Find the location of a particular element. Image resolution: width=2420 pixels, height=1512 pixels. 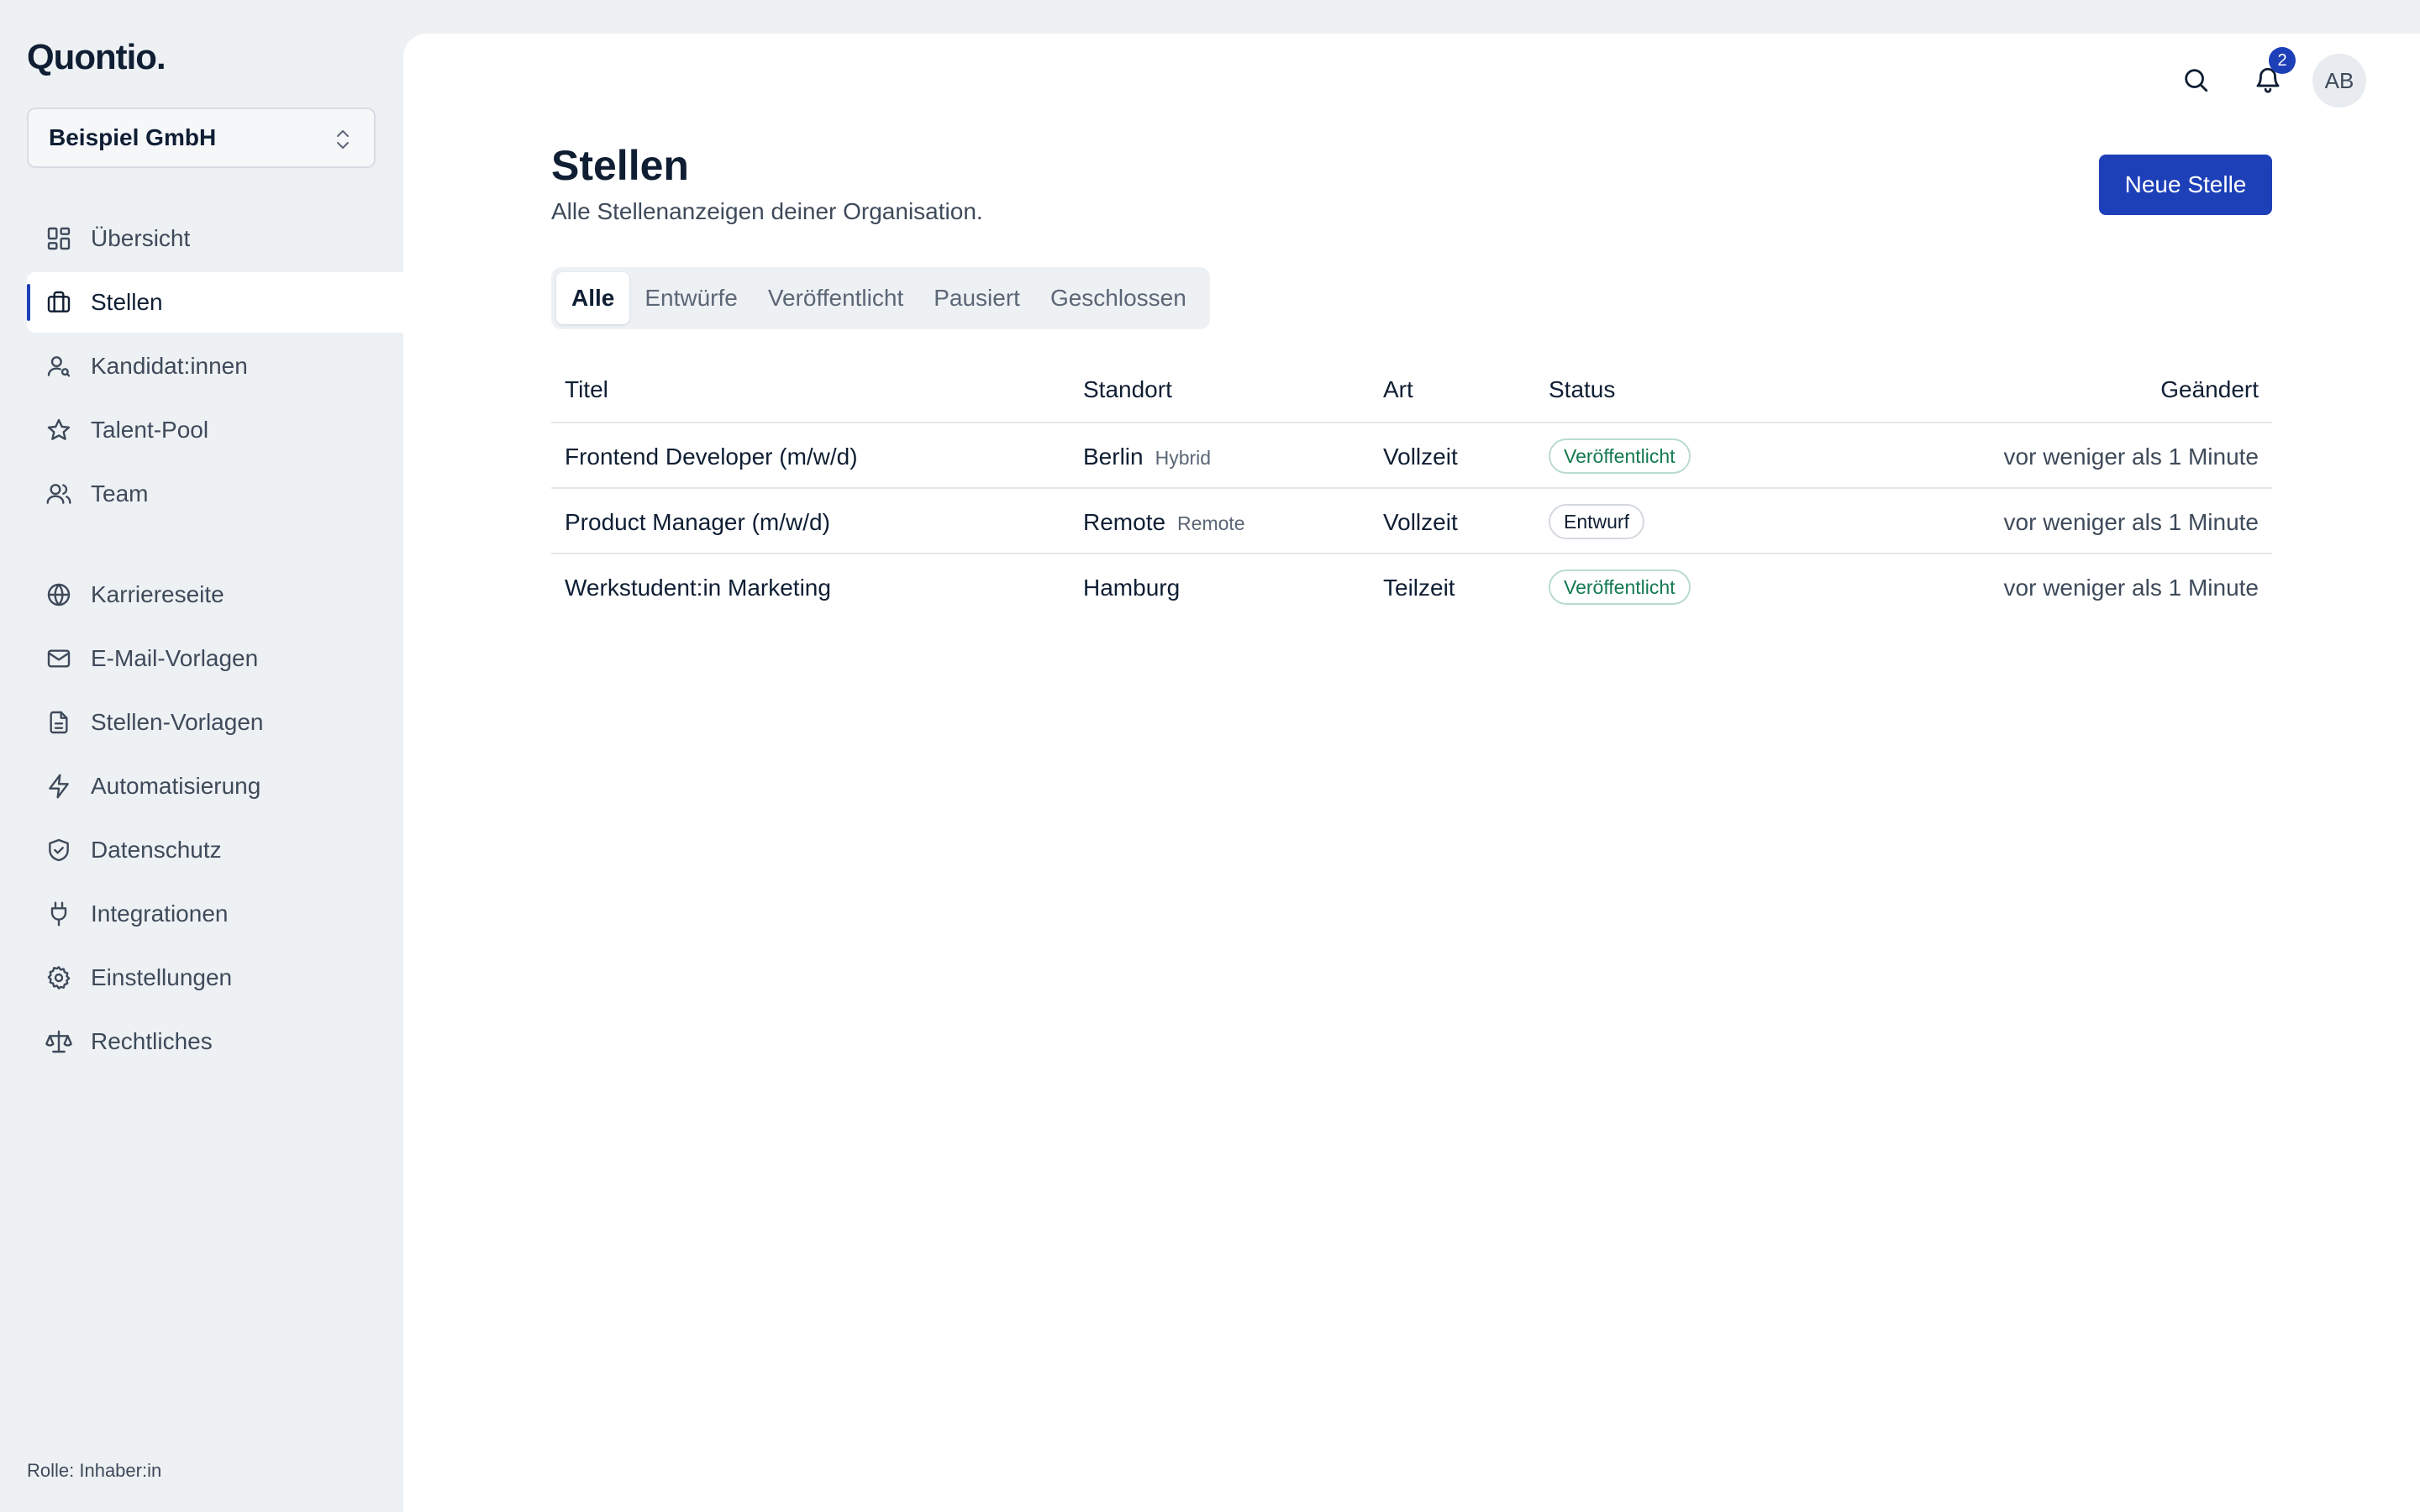

tab-entwuerfe: Entwürfe is located at coordinates (691, 298).